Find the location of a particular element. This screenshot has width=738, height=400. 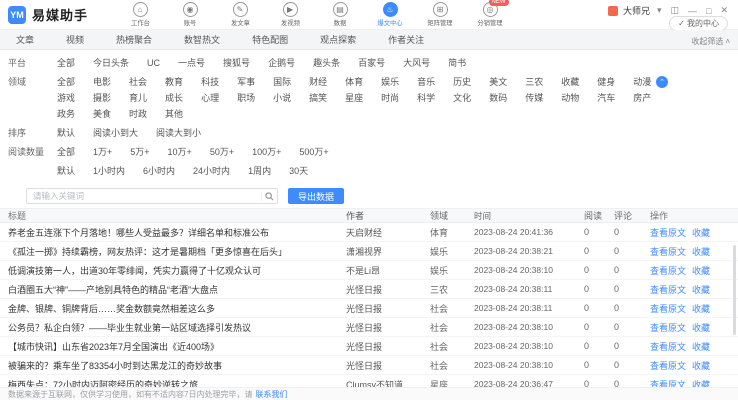

article-title: 《孤注一掷》持续霸榜，网友热评：这才是暑期档「更多惊喜在后头」 is located at coordinates (173, 251).